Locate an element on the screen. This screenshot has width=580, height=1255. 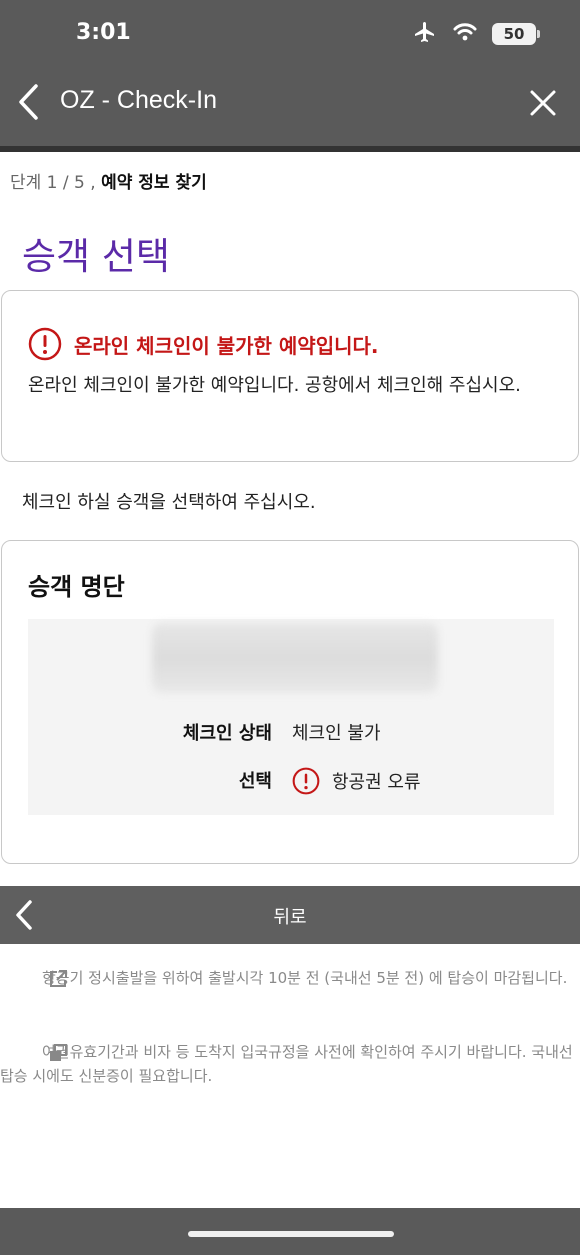
alert-title: 온라인 체크인이 불가한 예약입니다. is located at coordinates (226, 345).